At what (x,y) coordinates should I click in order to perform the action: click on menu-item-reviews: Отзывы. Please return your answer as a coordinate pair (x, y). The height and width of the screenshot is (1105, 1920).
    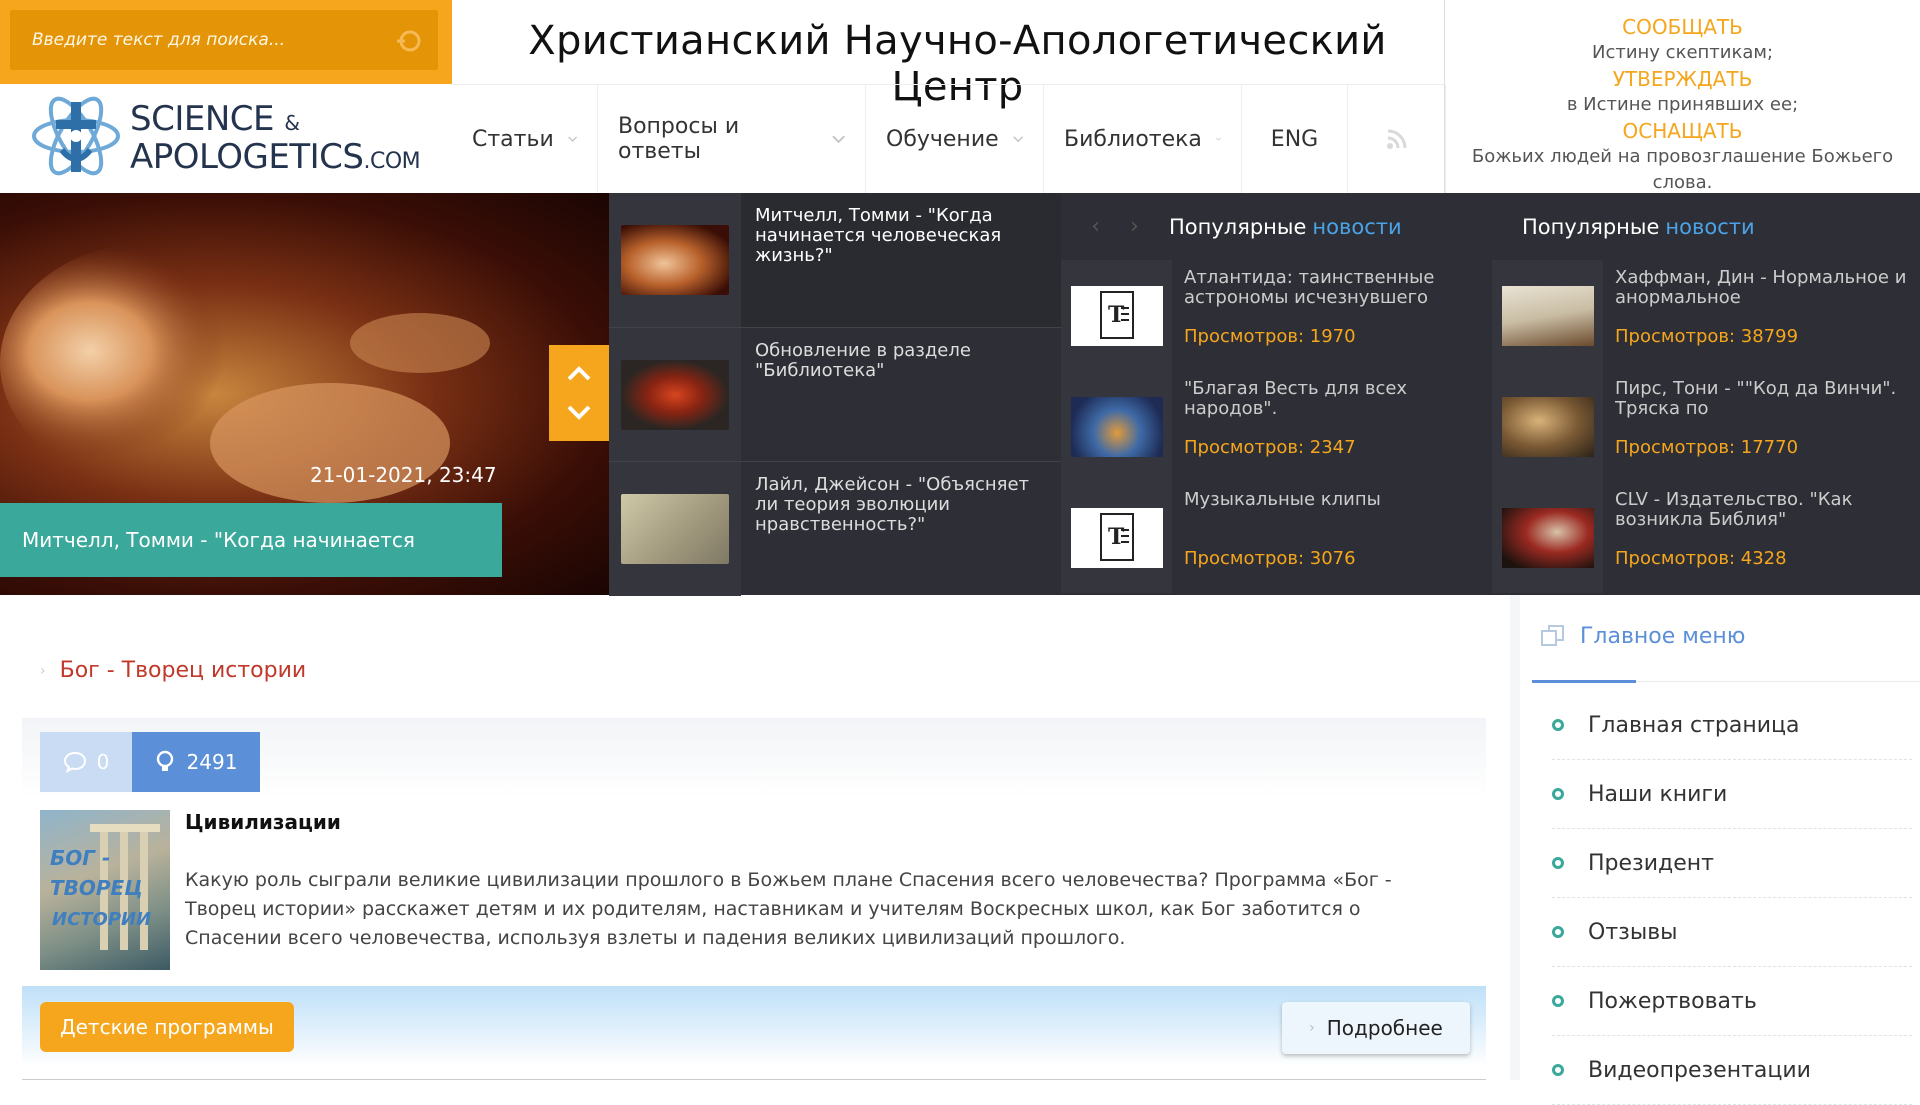
    Looking at the image, I should click on (1732, 932).